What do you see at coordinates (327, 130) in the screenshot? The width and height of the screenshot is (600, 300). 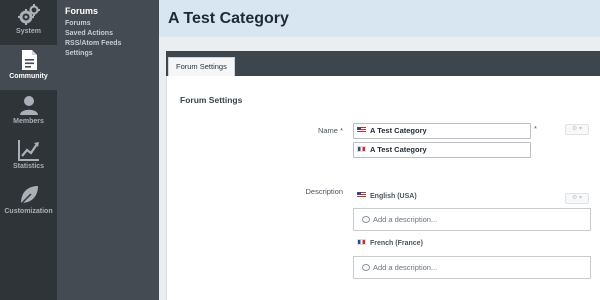 I see `name-label-text: Name` at bounding box center [327, 130].